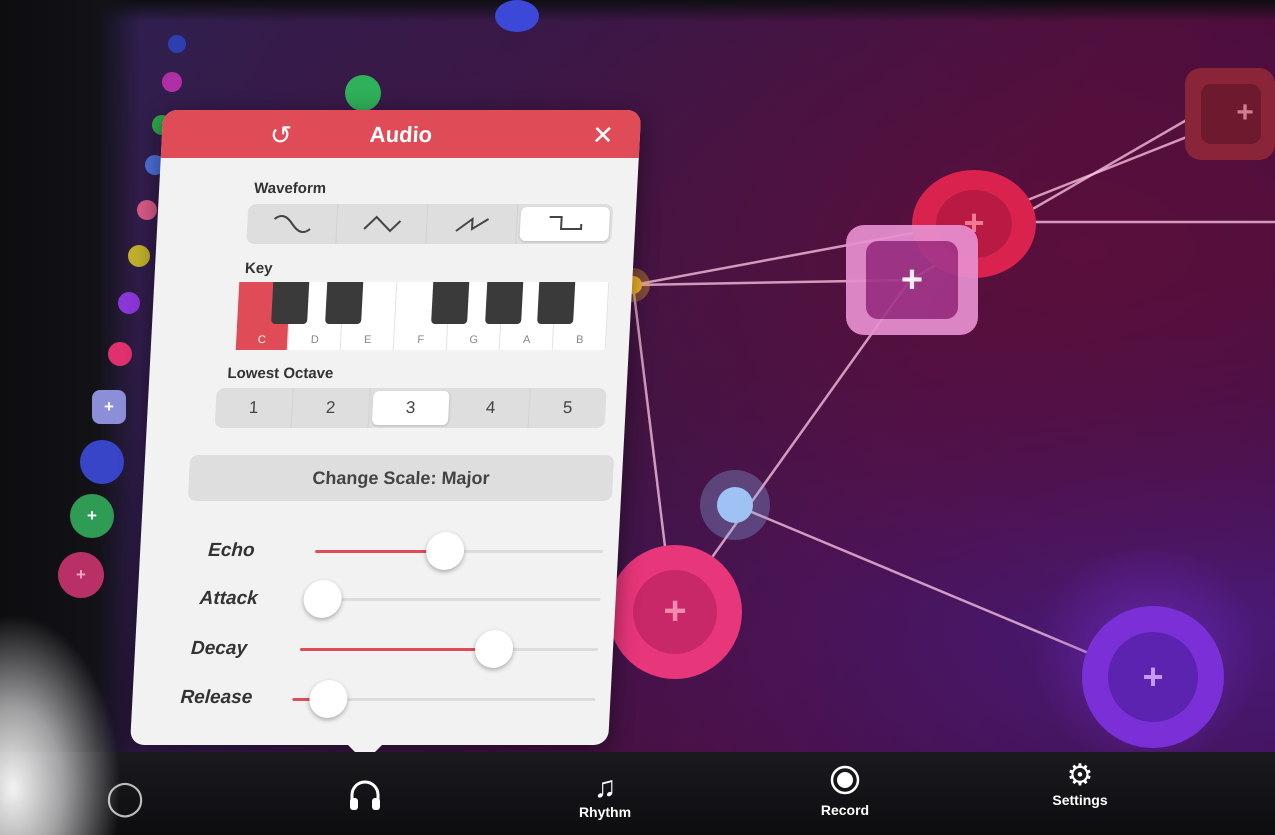 This screenshot has height=835, width=1275. What do you see at coordinates (328, 699) in the screenshot?
I see `release-slider-knob` at bounding box center [328, 699].